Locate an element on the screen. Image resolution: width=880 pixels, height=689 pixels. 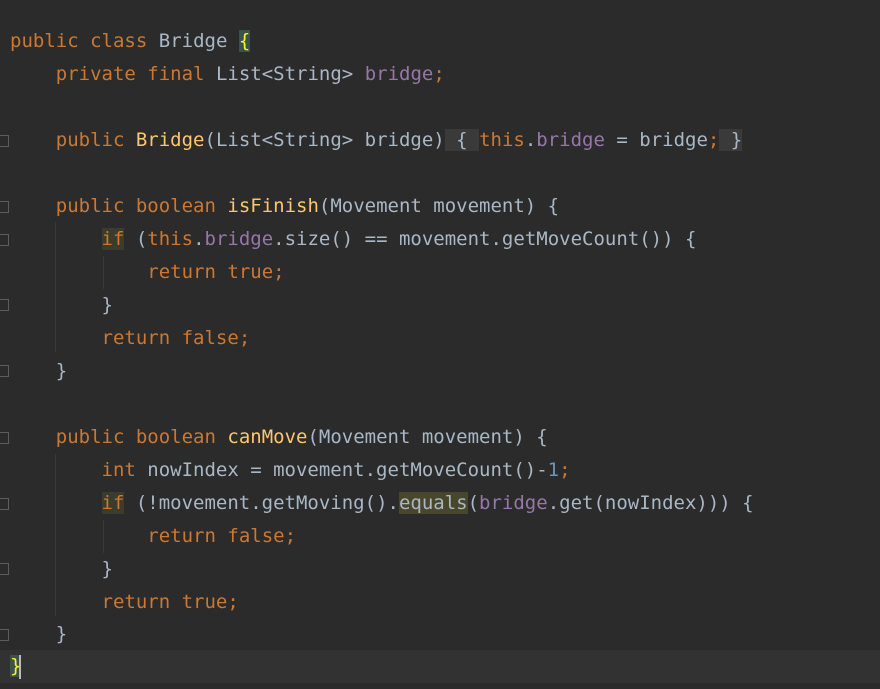
code-line-16: } is located at coordinates (38, 634).